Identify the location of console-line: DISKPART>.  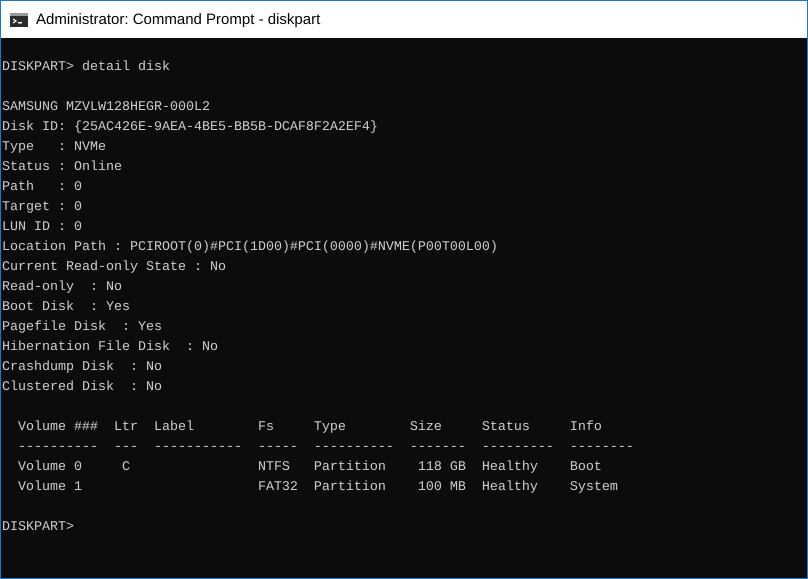
(38, 528).